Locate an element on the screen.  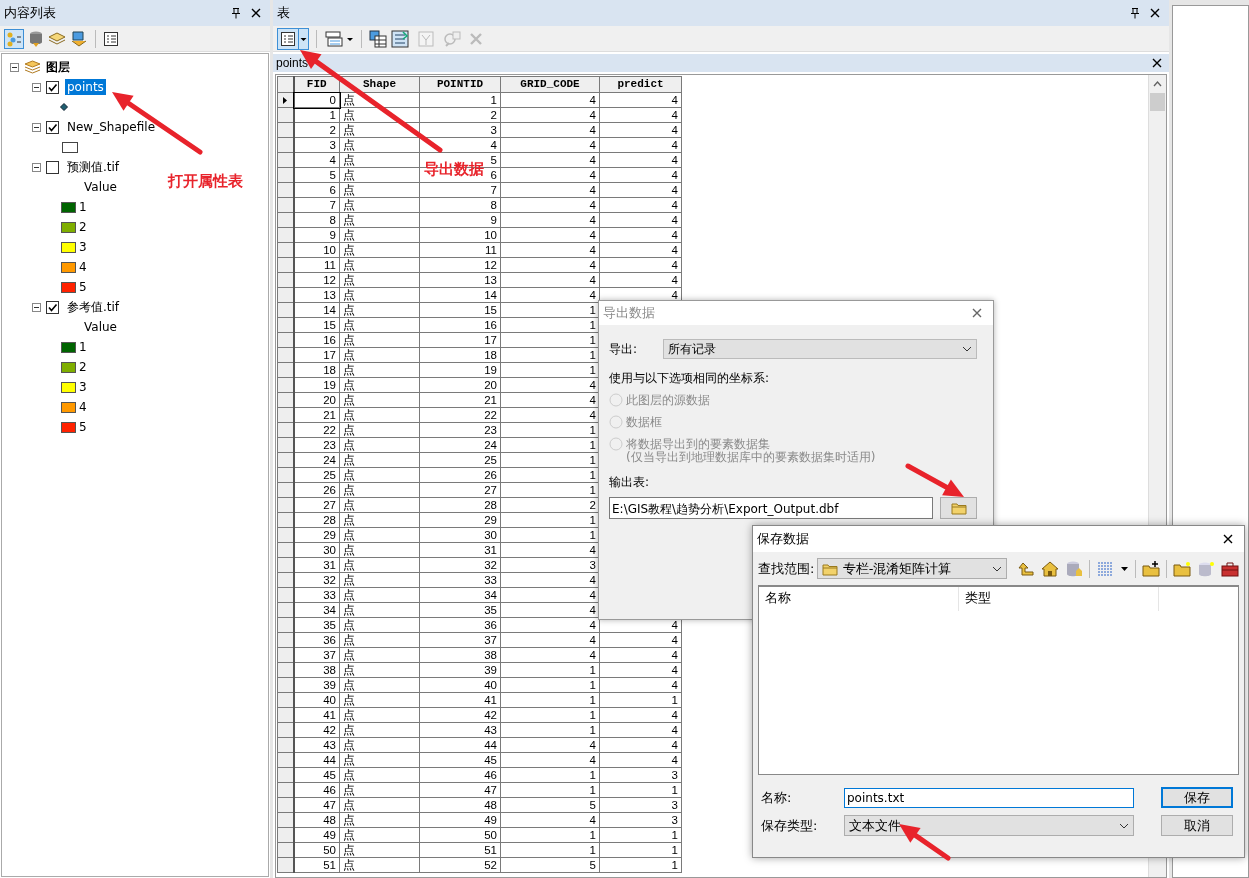
column-header: GRID_CODE is located at coordinates (550, 84).